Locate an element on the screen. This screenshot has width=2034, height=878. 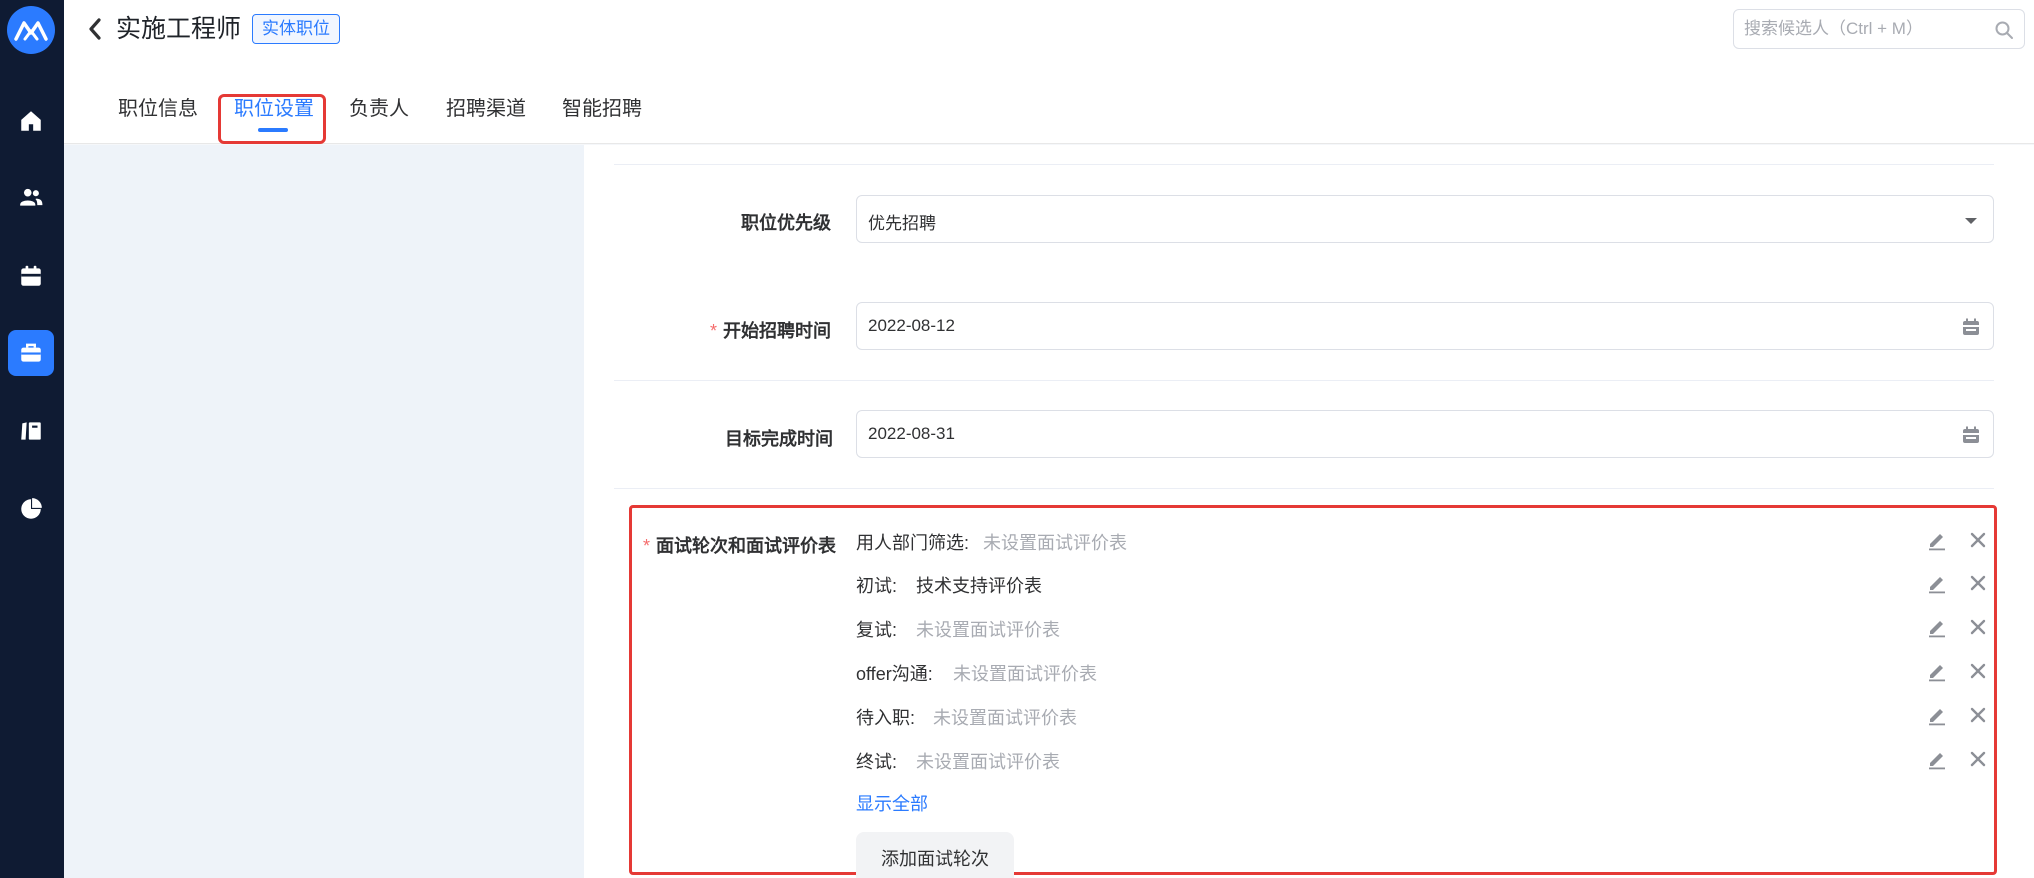
logo-icon is located at coordinates (31, 31).